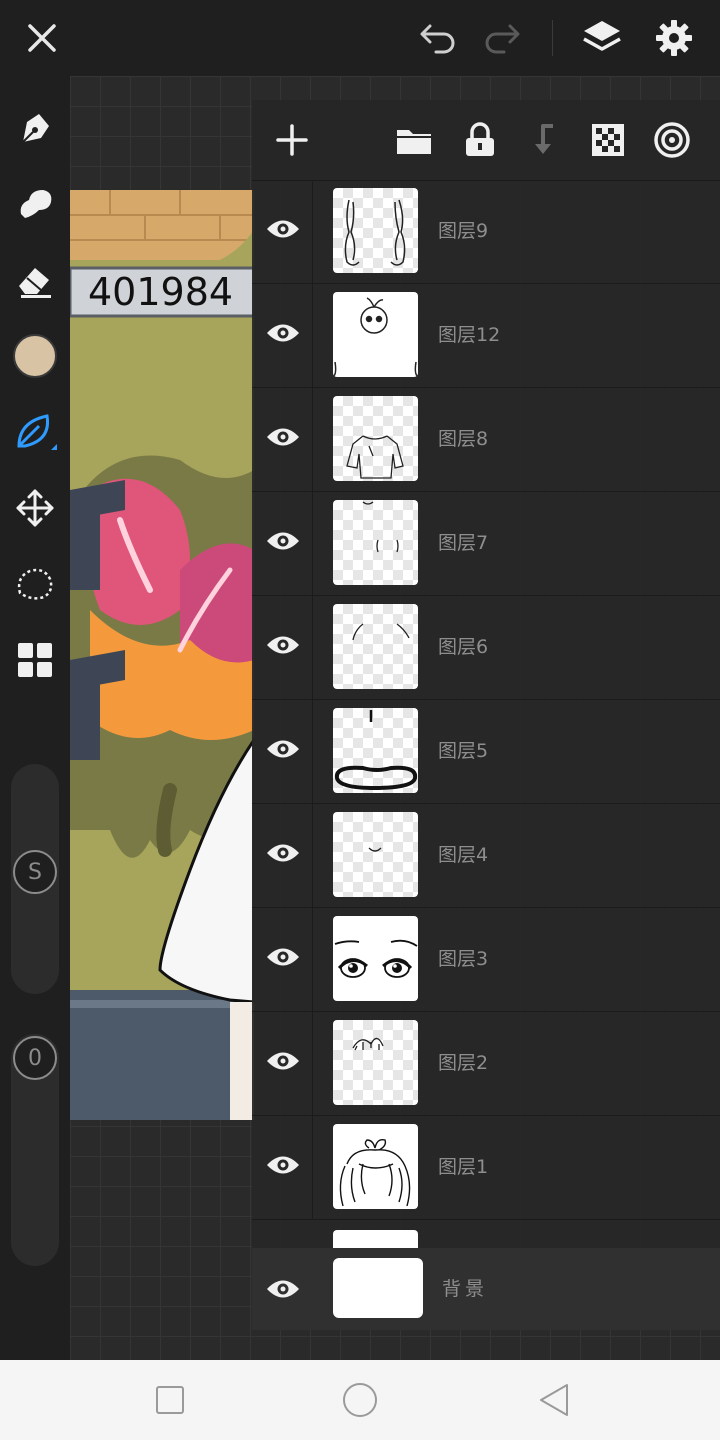 This screenshot has width=720, height=1440. What do you see at coordinates (35, 872) in the screenshot?
I see `size-slider-knob: S` at bounding box center [35, 872].